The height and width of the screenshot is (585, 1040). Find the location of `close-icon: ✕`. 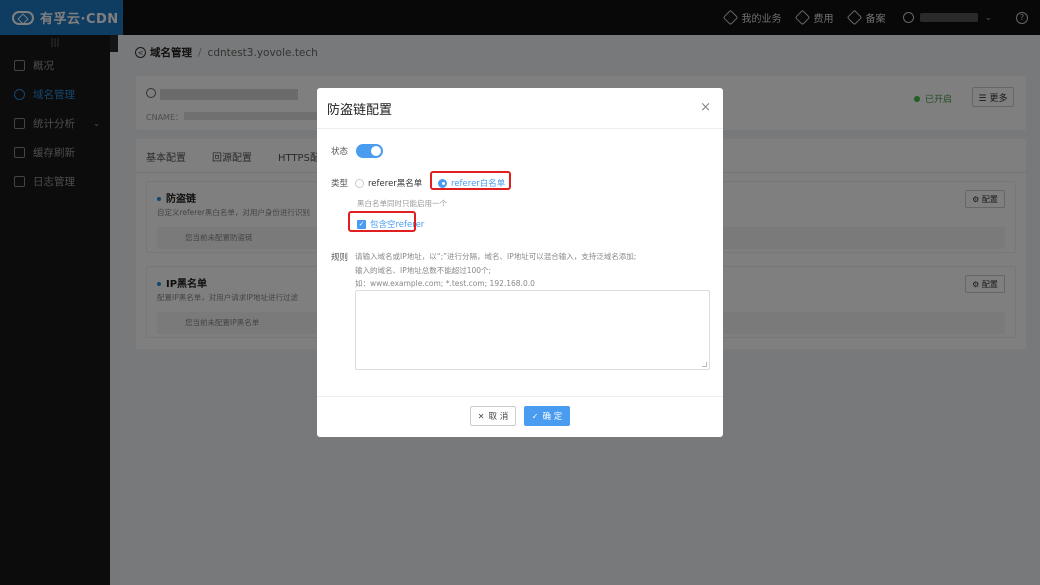

close-icon: ✕ is located at coordinates (481, 416).